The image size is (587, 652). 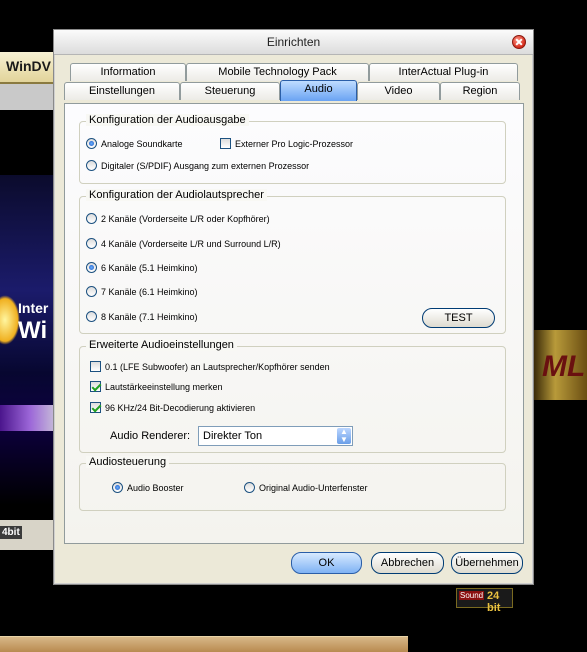 I want to click on tab-video: Video, so click(x=398, y=91).